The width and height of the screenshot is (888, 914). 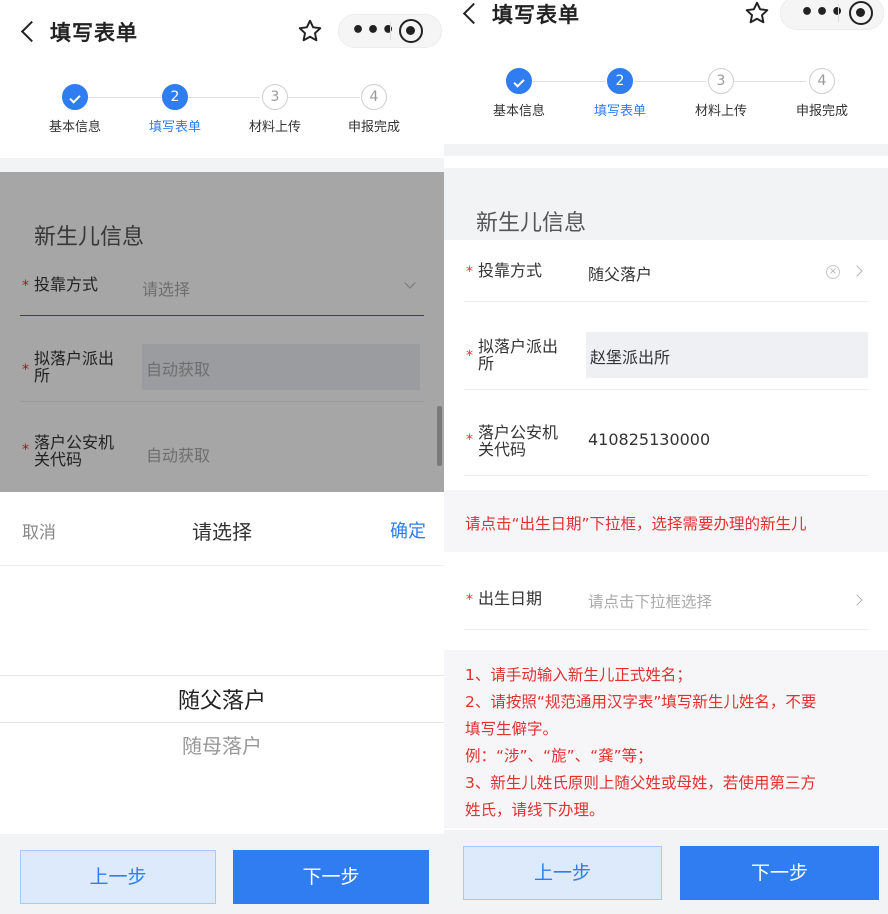 I want to click on method-select: 随父落户, so click(x=620, y=273).